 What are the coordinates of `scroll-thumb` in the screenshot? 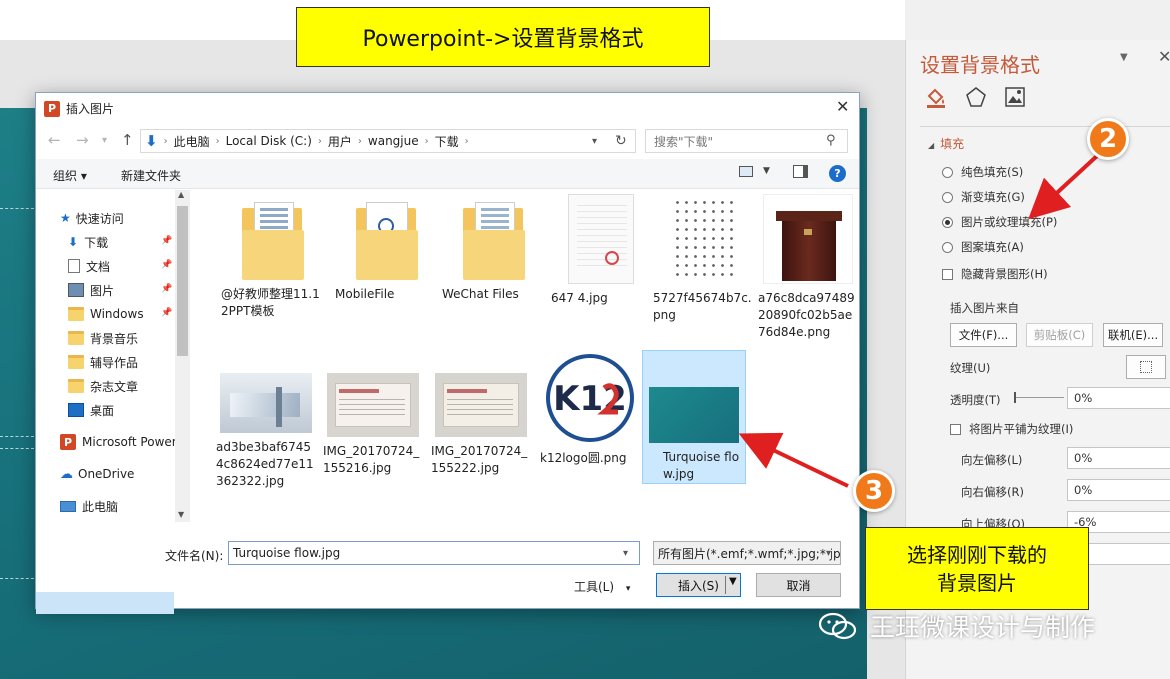 It's located at (182, 281).